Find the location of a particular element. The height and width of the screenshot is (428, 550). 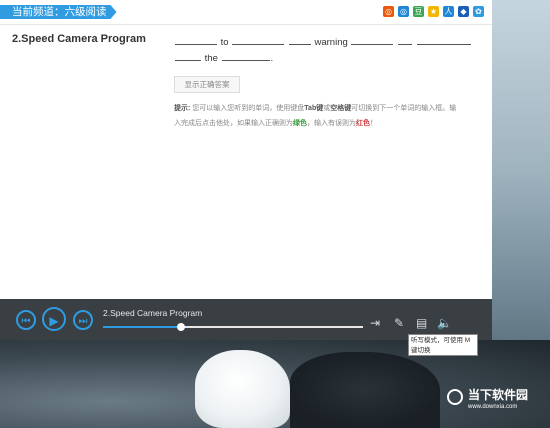

text-mode-icon: ▤ is located at coordinates (422, 323).